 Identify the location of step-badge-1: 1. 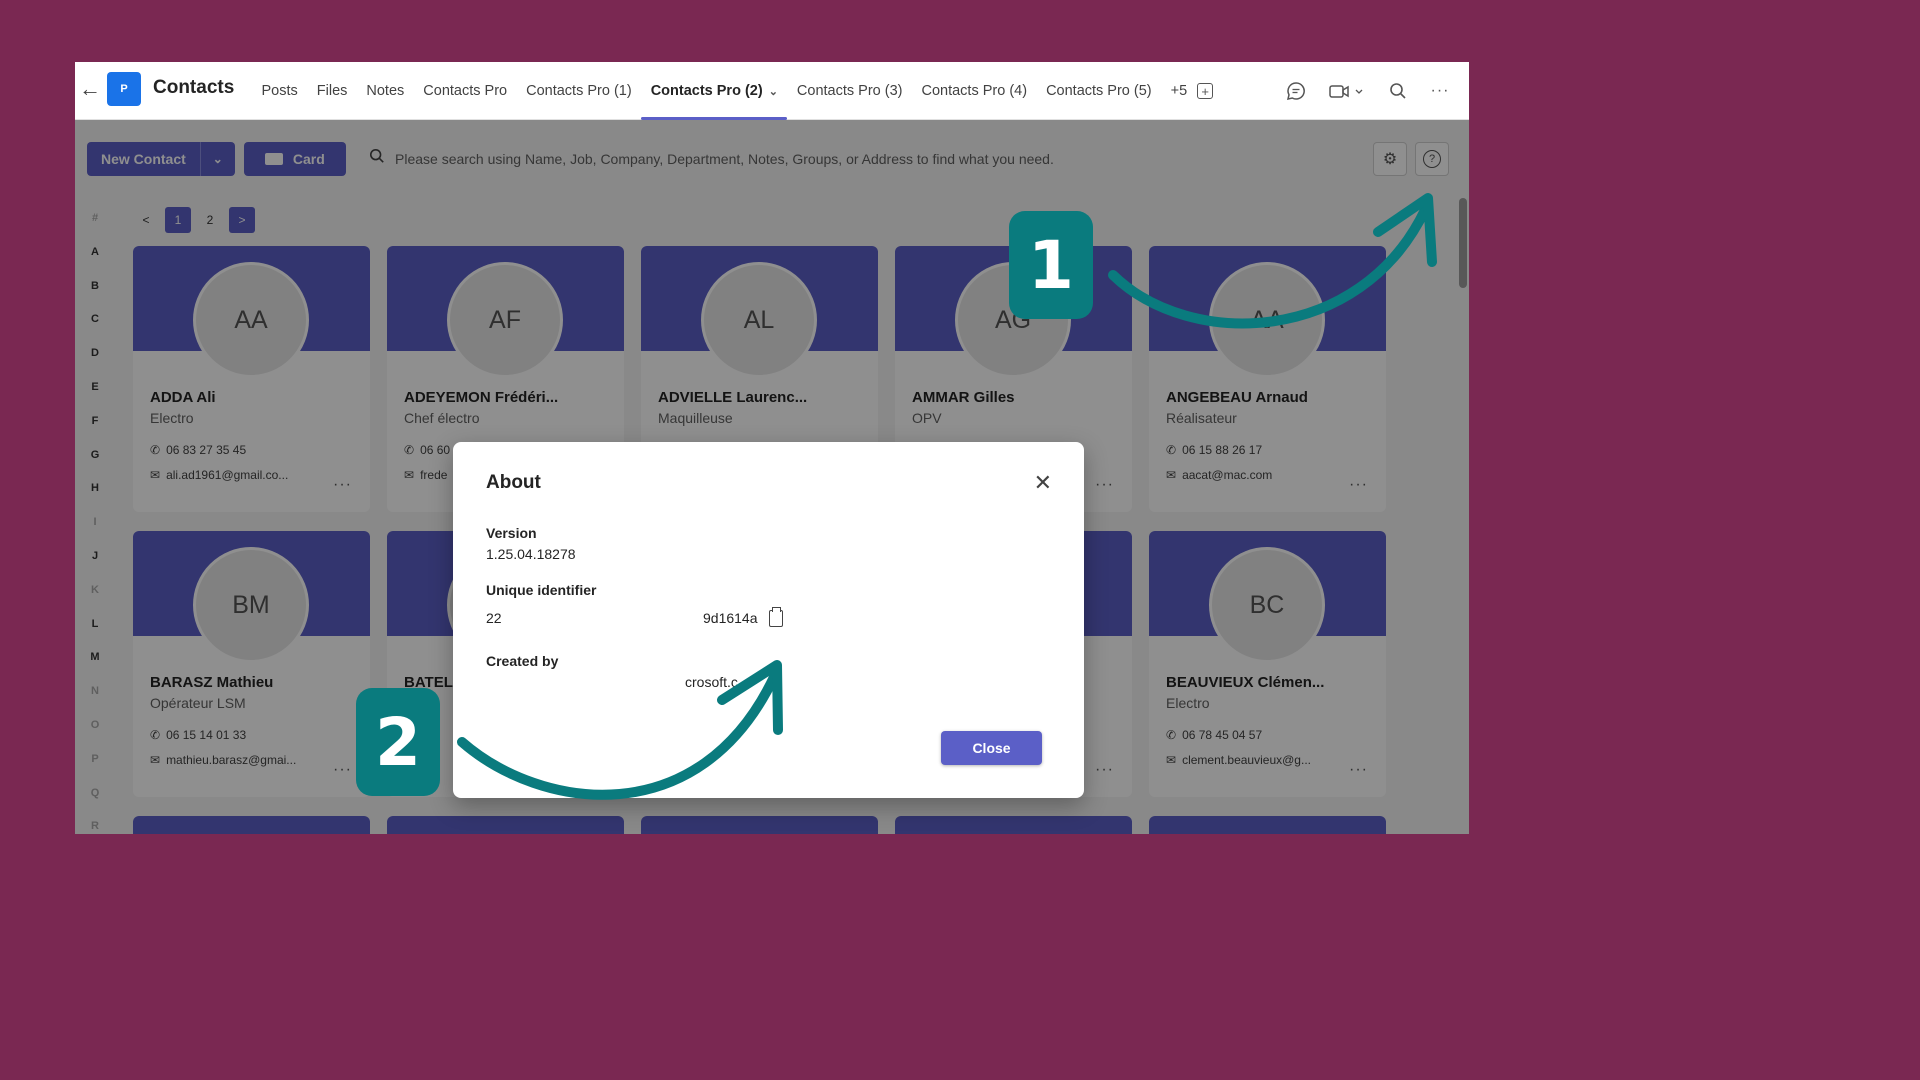
(1051, 265).